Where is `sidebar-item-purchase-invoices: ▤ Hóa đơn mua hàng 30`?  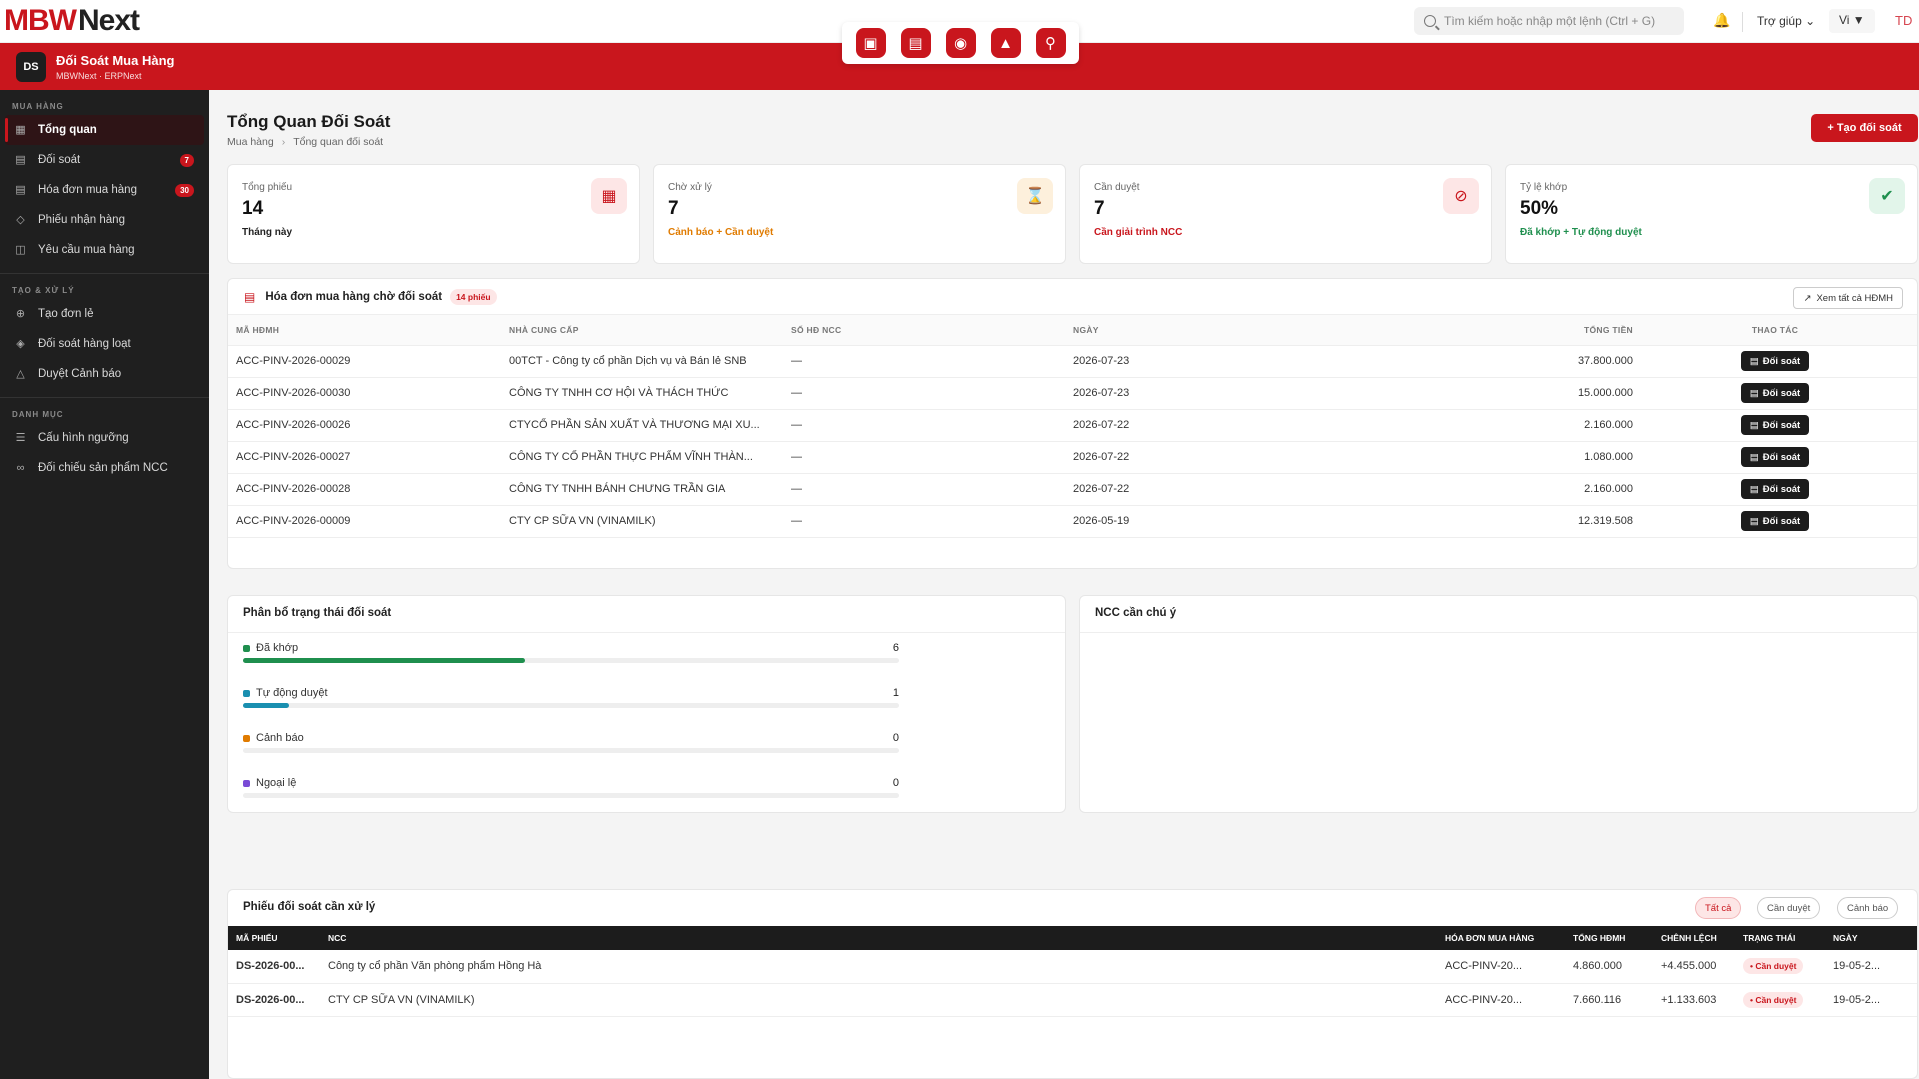
sidebar-item-purchase-invoices: ▤ Hóa đơn mua hàng 30 is located at coordinates (104, 190).